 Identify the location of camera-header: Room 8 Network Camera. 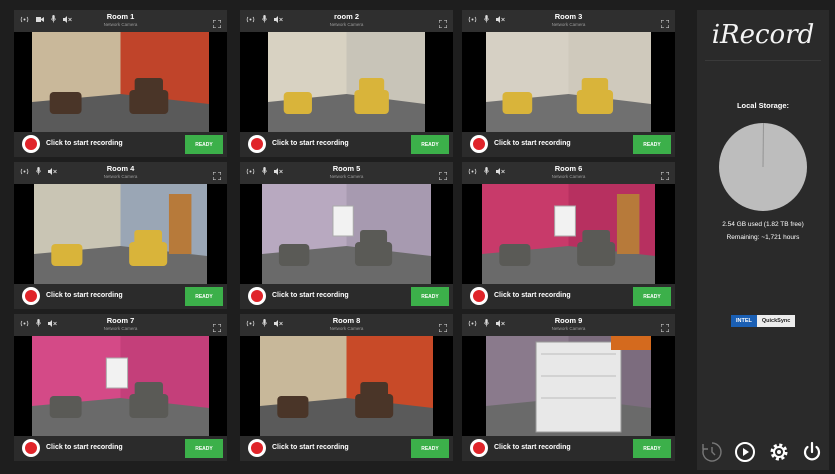
(346, 325).